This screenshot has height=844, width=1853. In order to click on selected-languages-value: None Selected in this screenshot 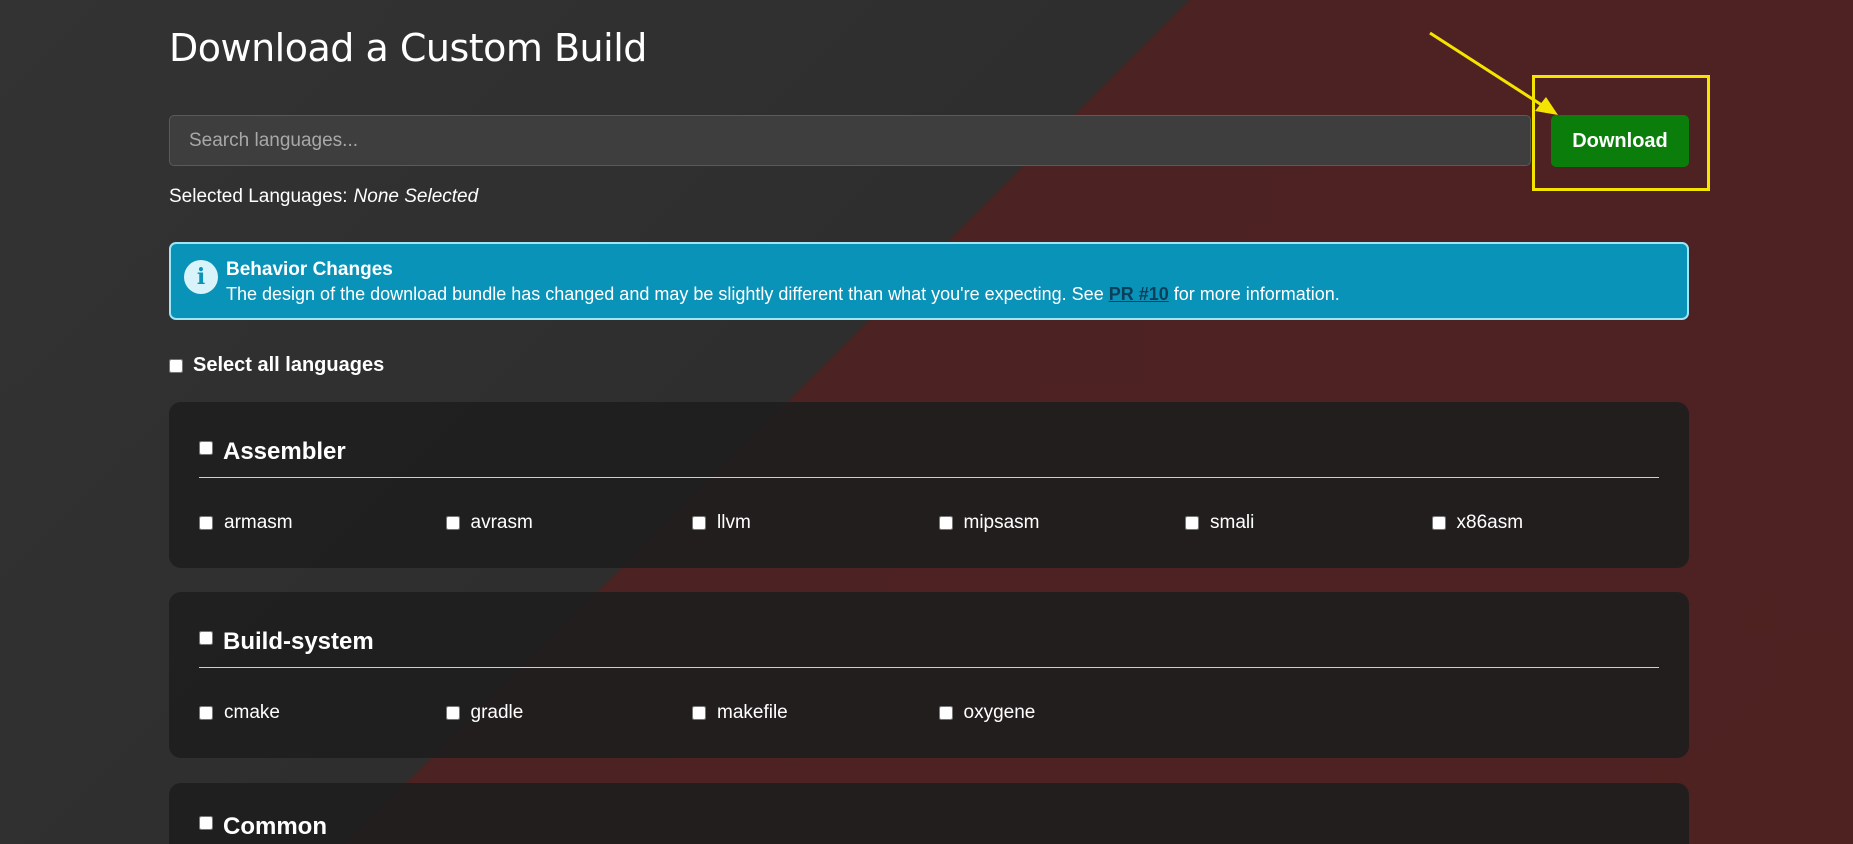, I will do `click(416, 196)`.